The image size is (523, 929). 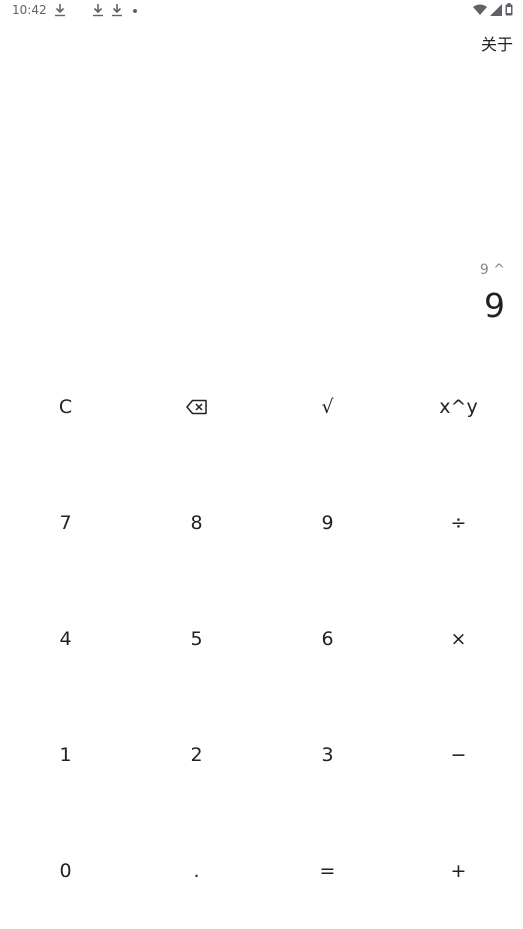 I want to click on digit-9-button: 9, so click(x=327, y=523).